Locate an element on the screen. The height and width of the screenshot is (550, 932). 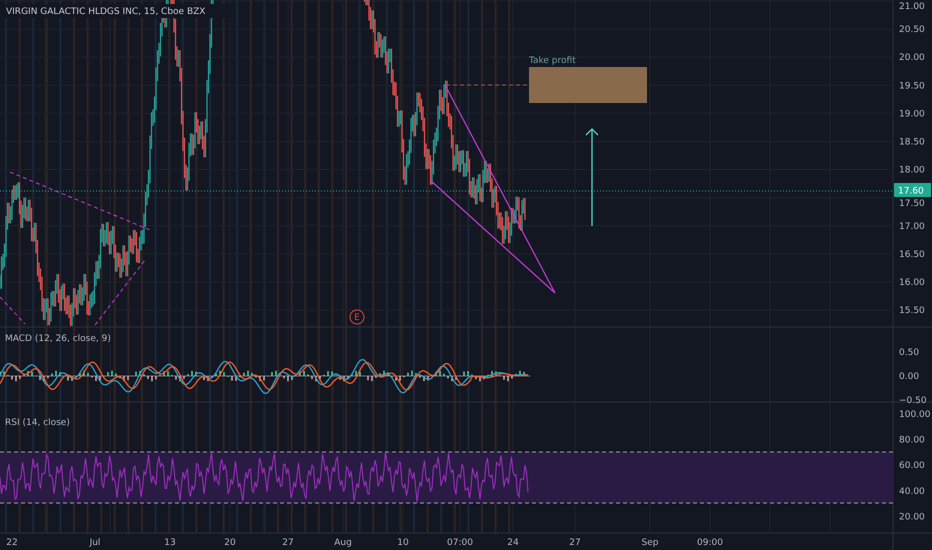
indicator-axis-label: 0.00 is located at coordinates (909, 377).